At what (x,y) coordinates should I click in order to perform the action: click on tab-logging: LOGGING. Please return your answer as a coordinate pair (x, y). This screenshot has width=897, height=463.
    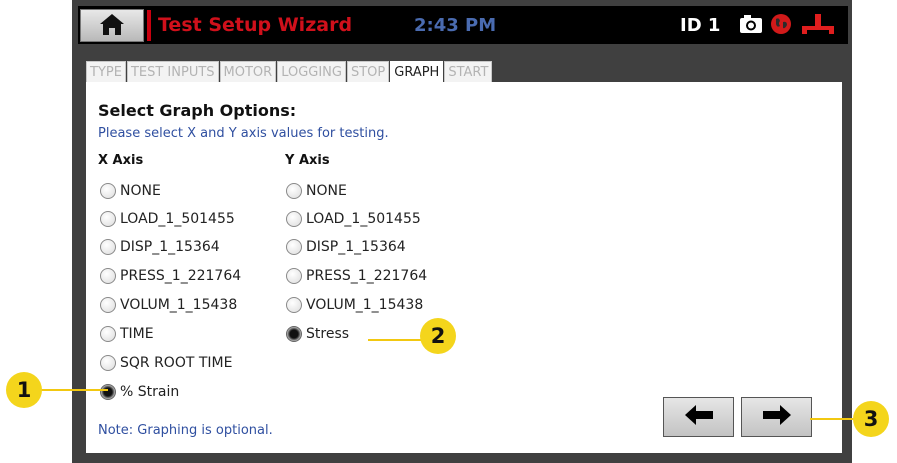
    Looking at the image, I should click on (311, 71).